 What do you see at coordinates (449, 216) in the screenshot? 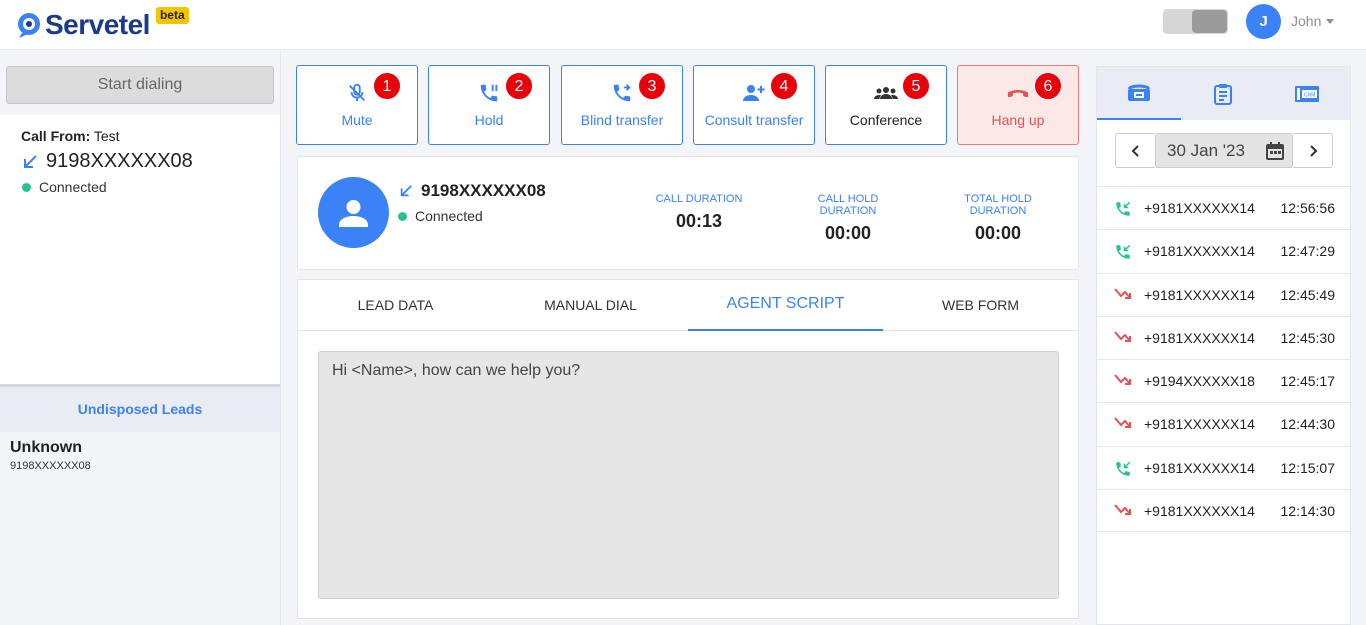
I see `caller-status-text: Connected` at bounding box center [449, 216].